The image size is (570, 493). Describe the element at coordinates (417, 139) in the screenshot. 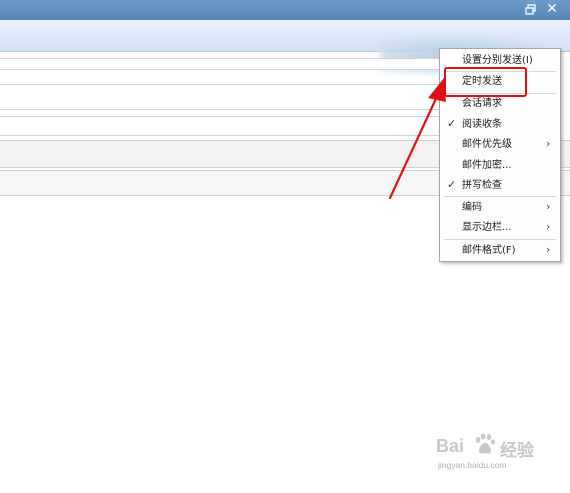

I see `annotation-arrow` at that location.